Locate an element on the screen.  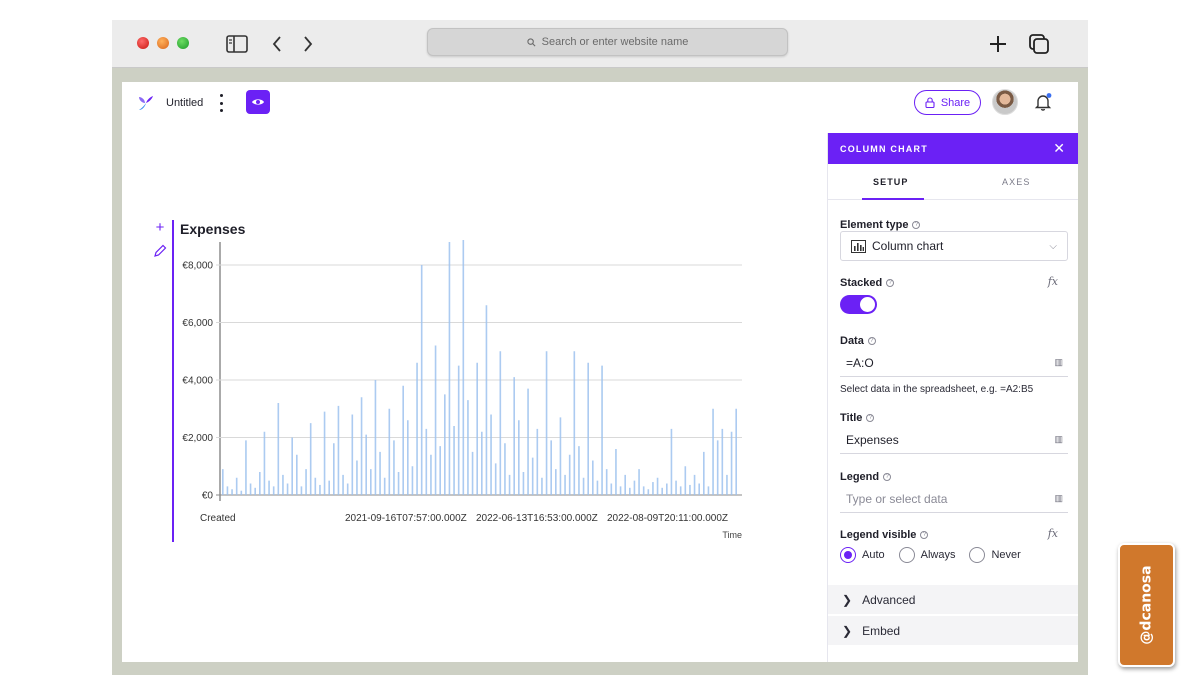
legend-input-placeholder: Type or select data is located at coordinates (897, 498).